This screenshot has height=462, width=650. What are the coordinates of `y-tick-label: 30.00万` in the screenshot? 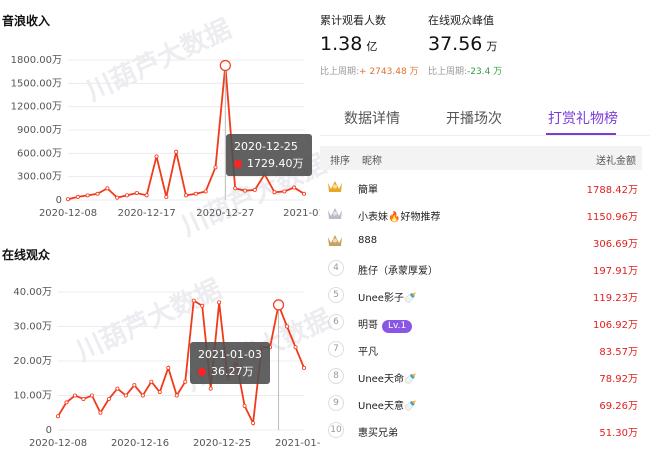 It's located at (32, 327).